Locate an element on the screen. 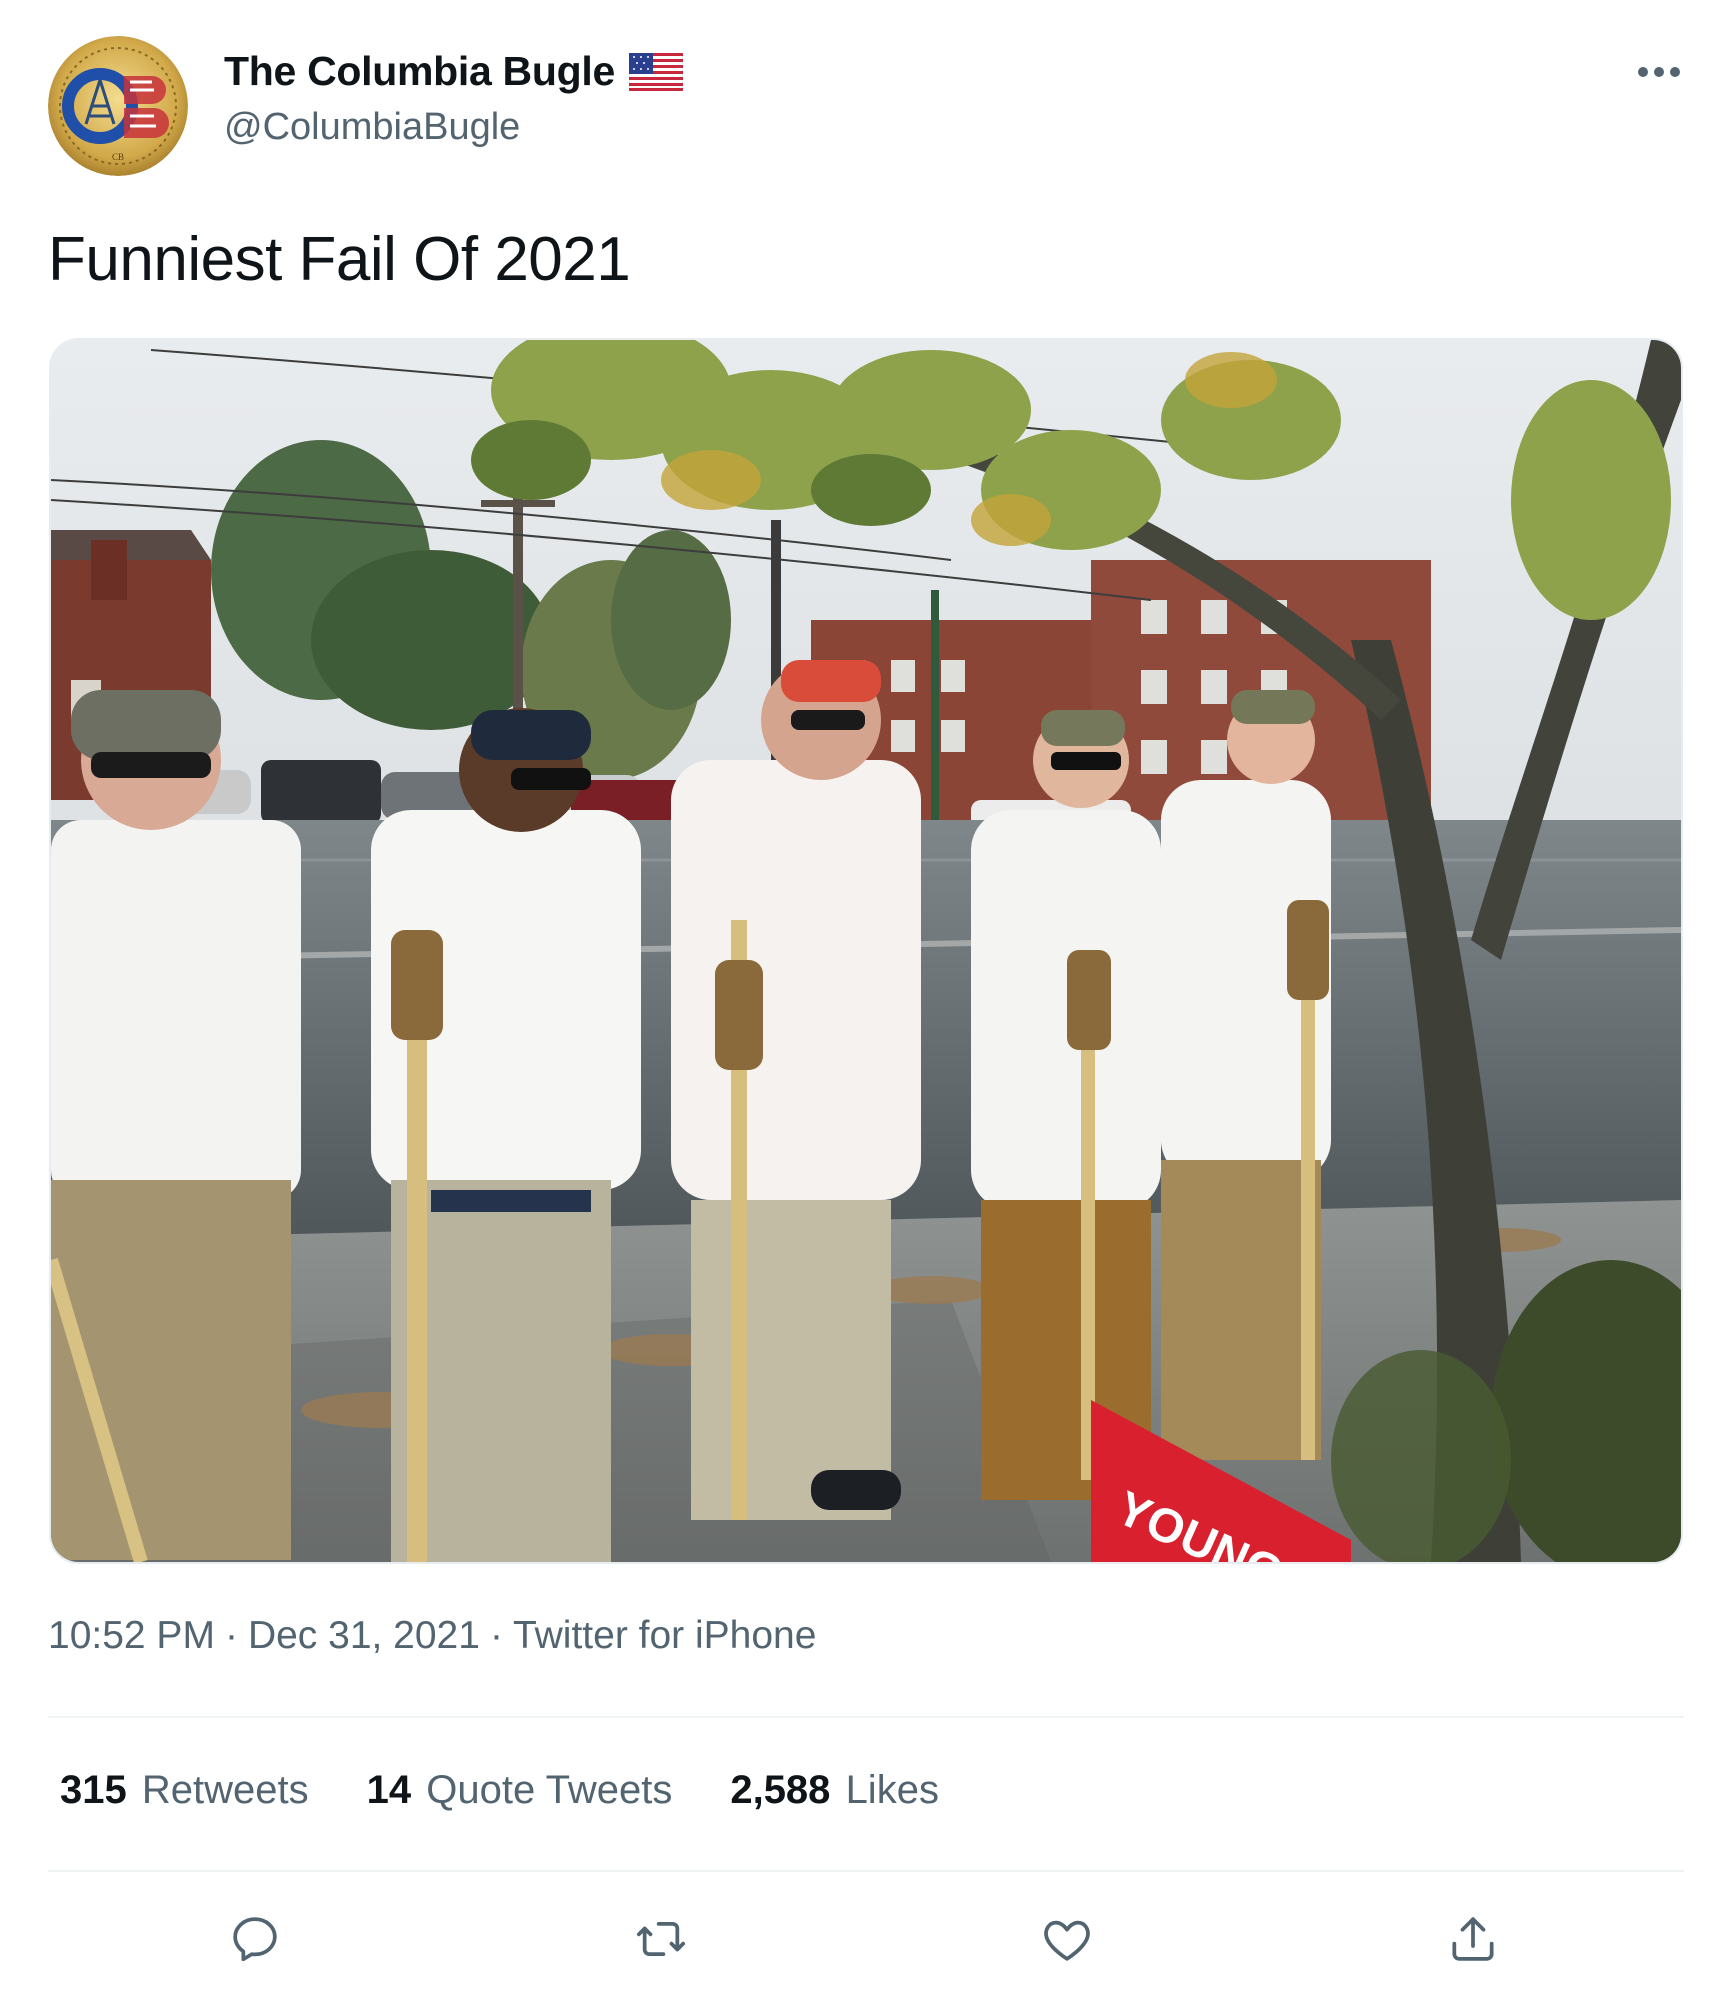 The width and height of the screenshot is (1730, 2003). retweets-stat: 315 Retweets is located at coordinates (184, 1790).